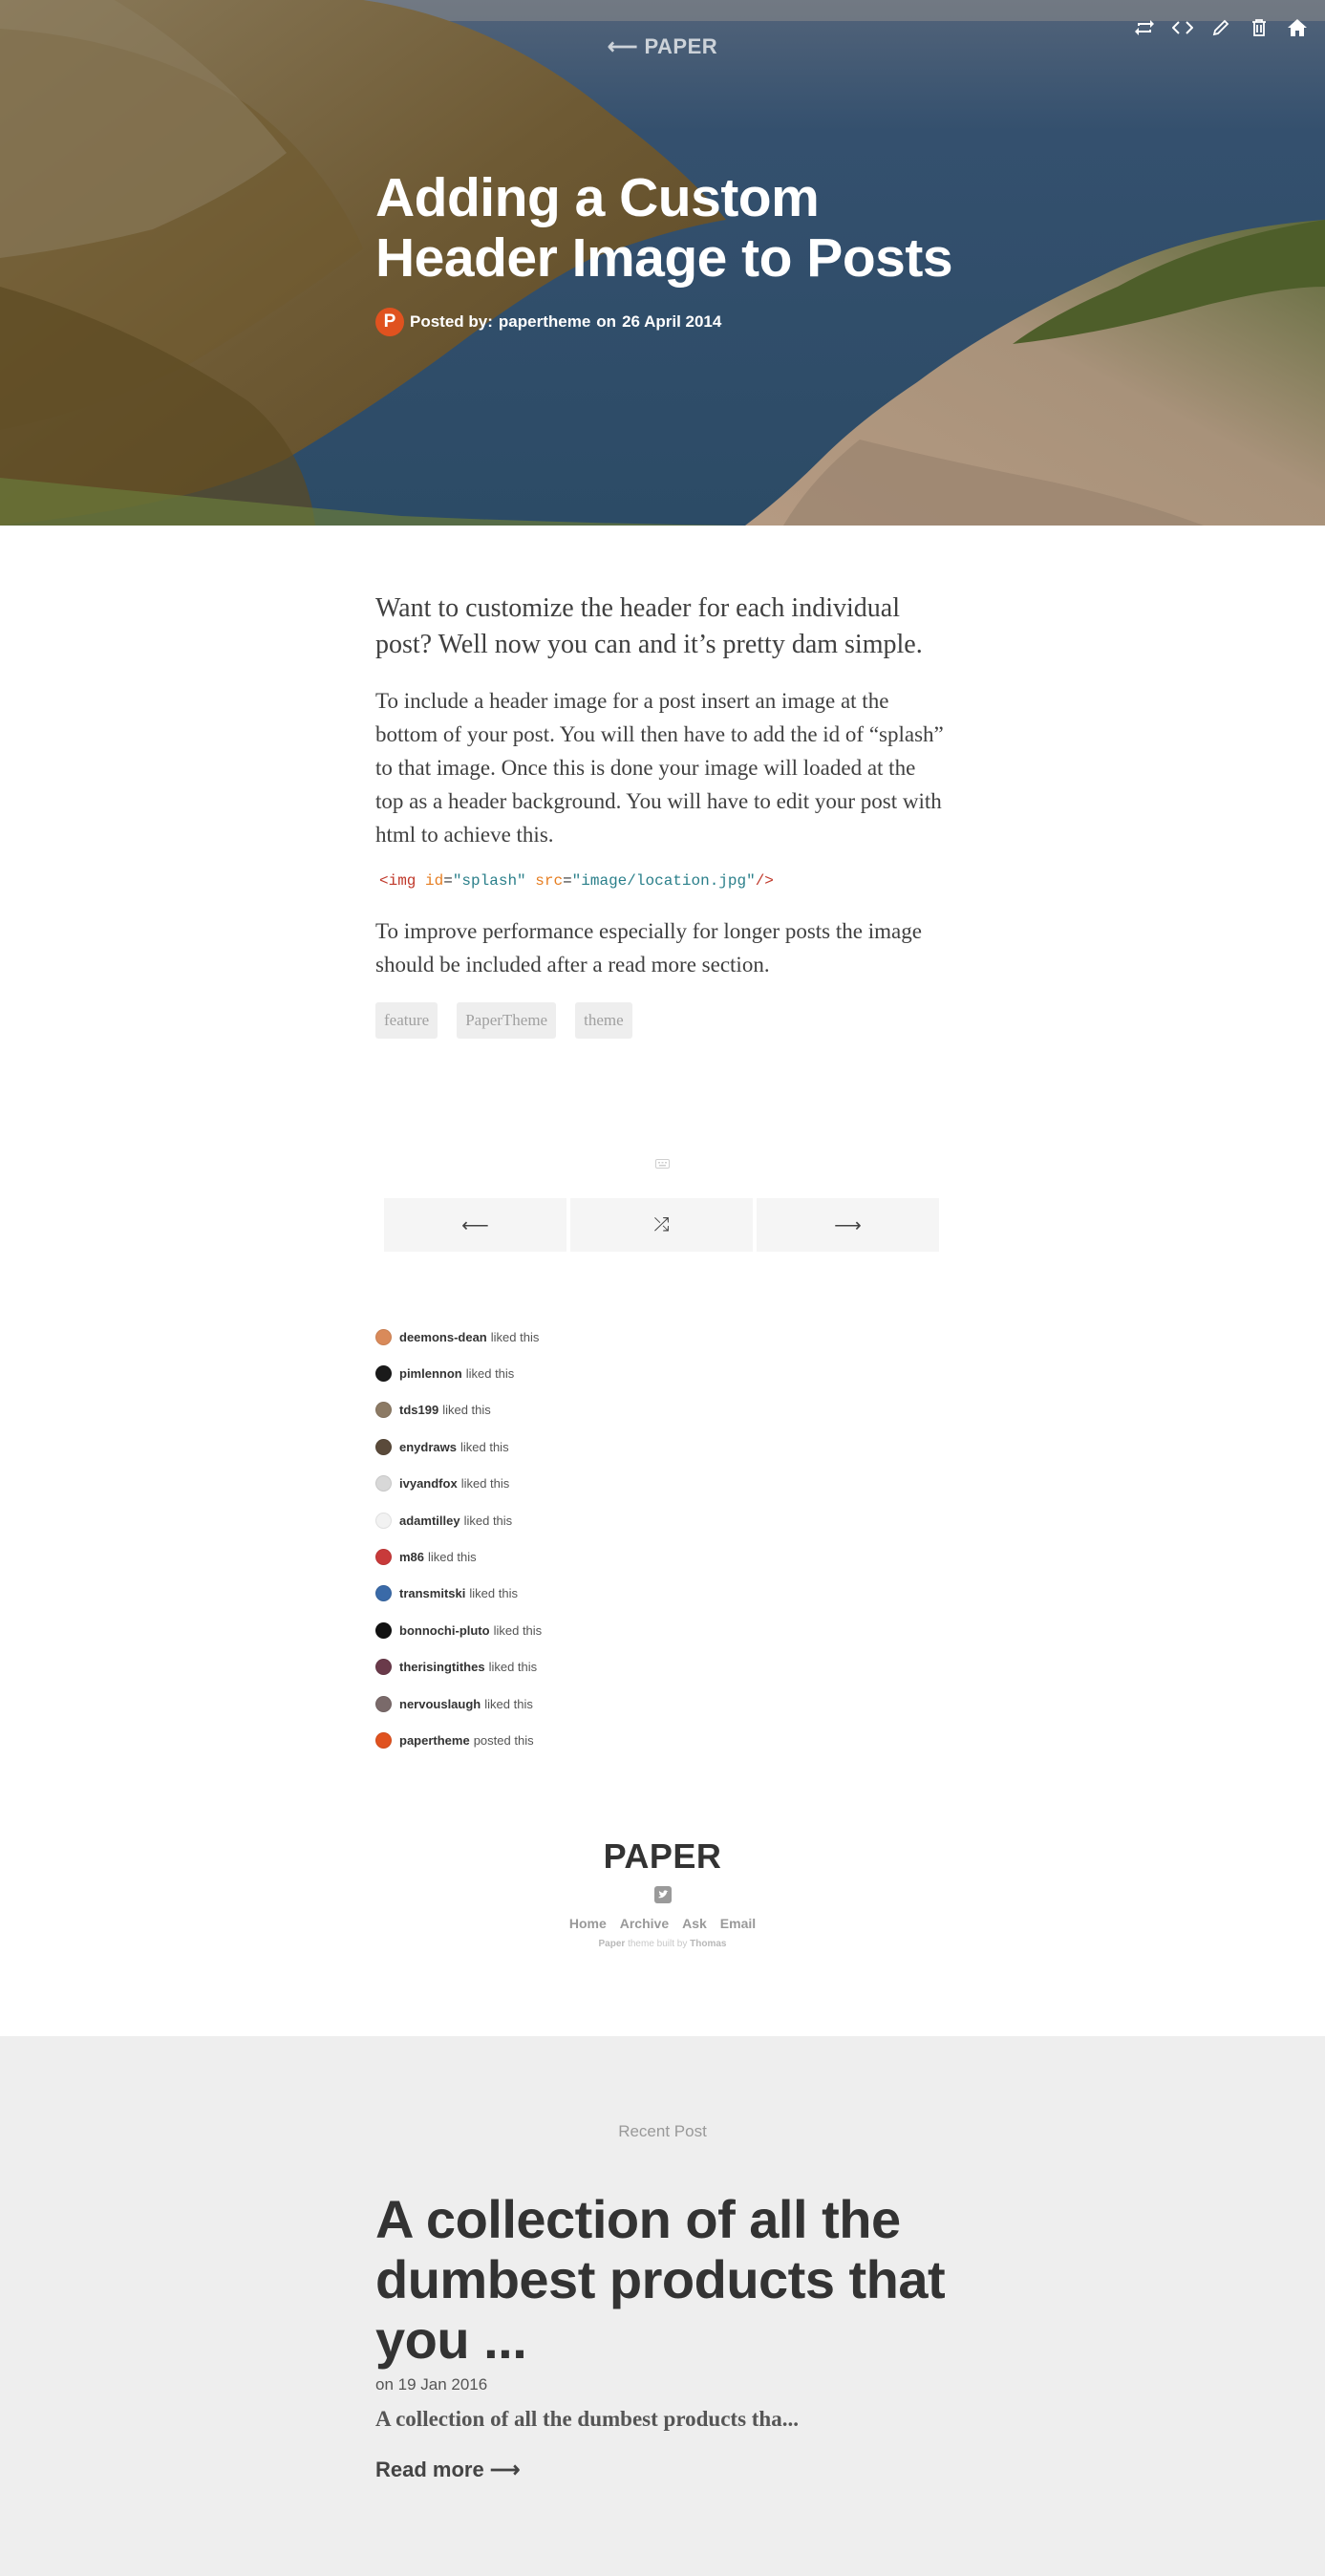 The height and width of the screenshot is (2576, 1325). I want to click on theme-credit: Paper theme built by Thomas, so click(662, 1944).